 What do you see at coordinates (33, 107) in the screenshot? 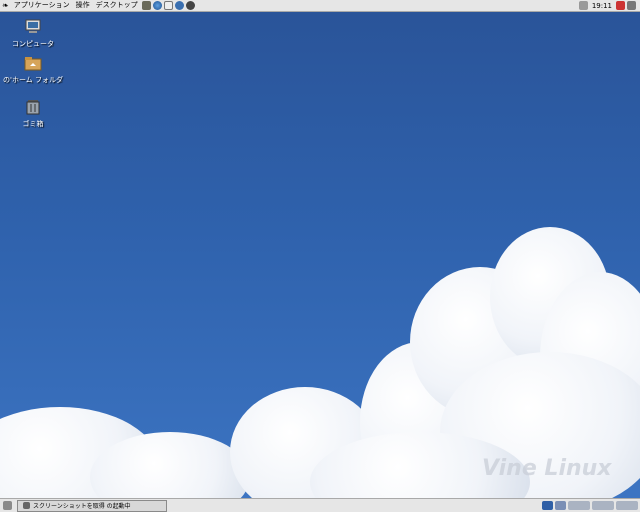
I see `trash-icon` at bounding box center [33, 107].